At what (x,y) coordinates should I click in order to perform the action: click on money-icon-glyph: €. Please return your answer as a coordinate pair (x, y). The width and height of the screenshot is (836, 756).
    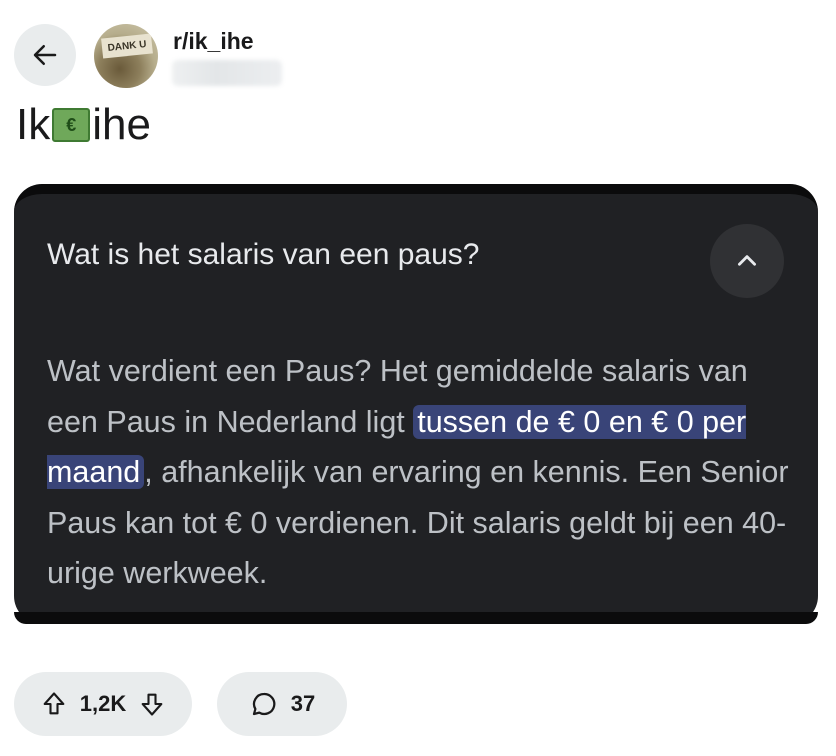
    Looking at the image, I should click on (71, 124).